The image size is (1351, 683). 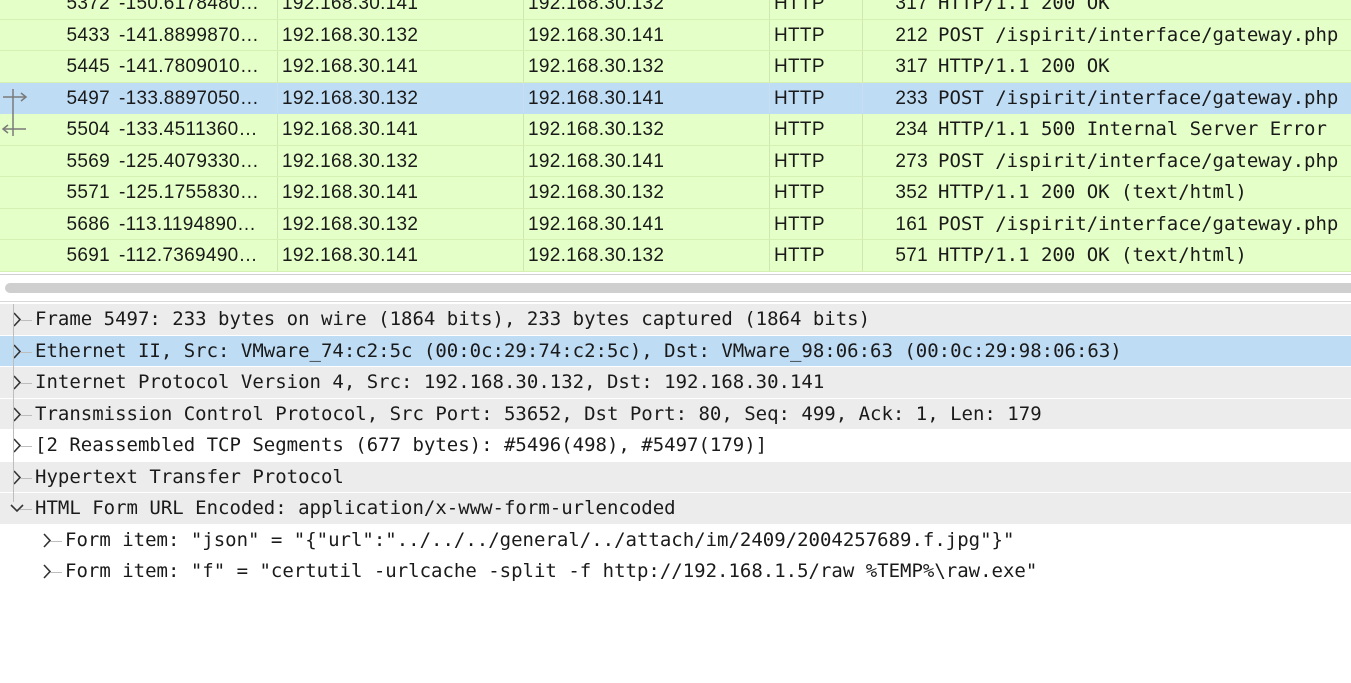 I want to click on packet-number: 5372, so click(x=88, y=7).